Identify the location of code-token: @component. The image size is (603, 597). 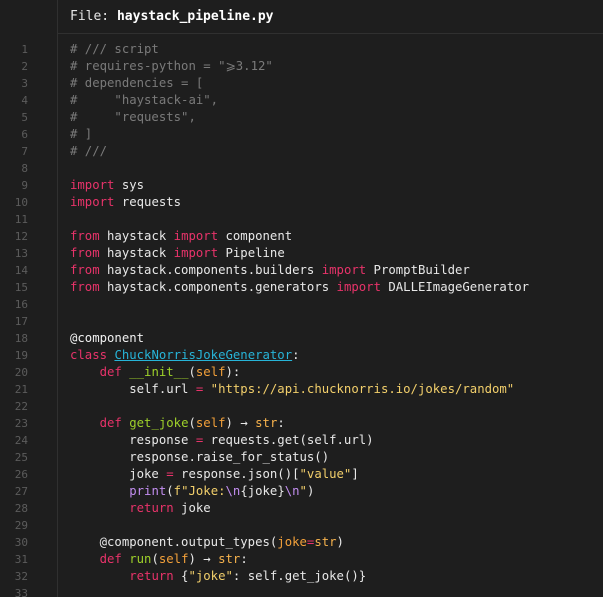
(107, 338).